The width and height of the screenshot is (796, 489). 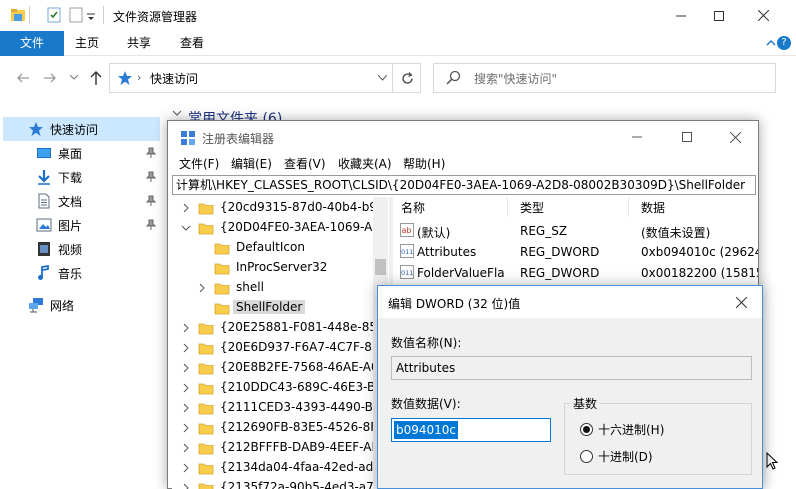 What do you see at coordinates (177, 114) in the screenshot?
I see `section-collapse-icon` at bounding box center [177, 114].